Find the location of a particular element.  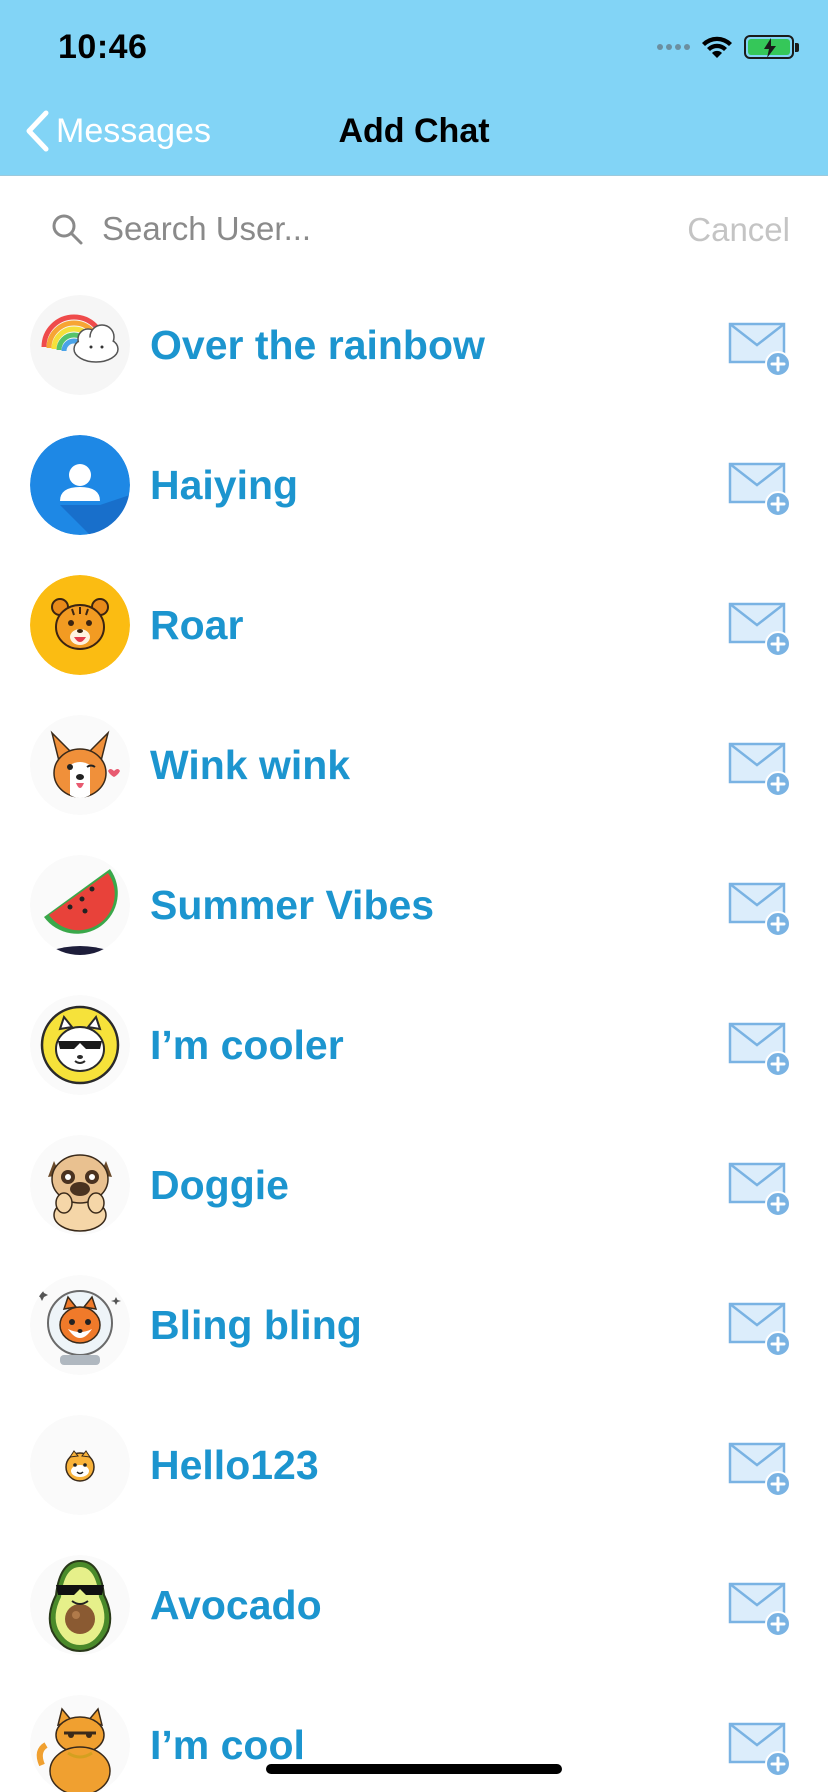

user-name: Summer Vibes is located at coordinates (292, 905).